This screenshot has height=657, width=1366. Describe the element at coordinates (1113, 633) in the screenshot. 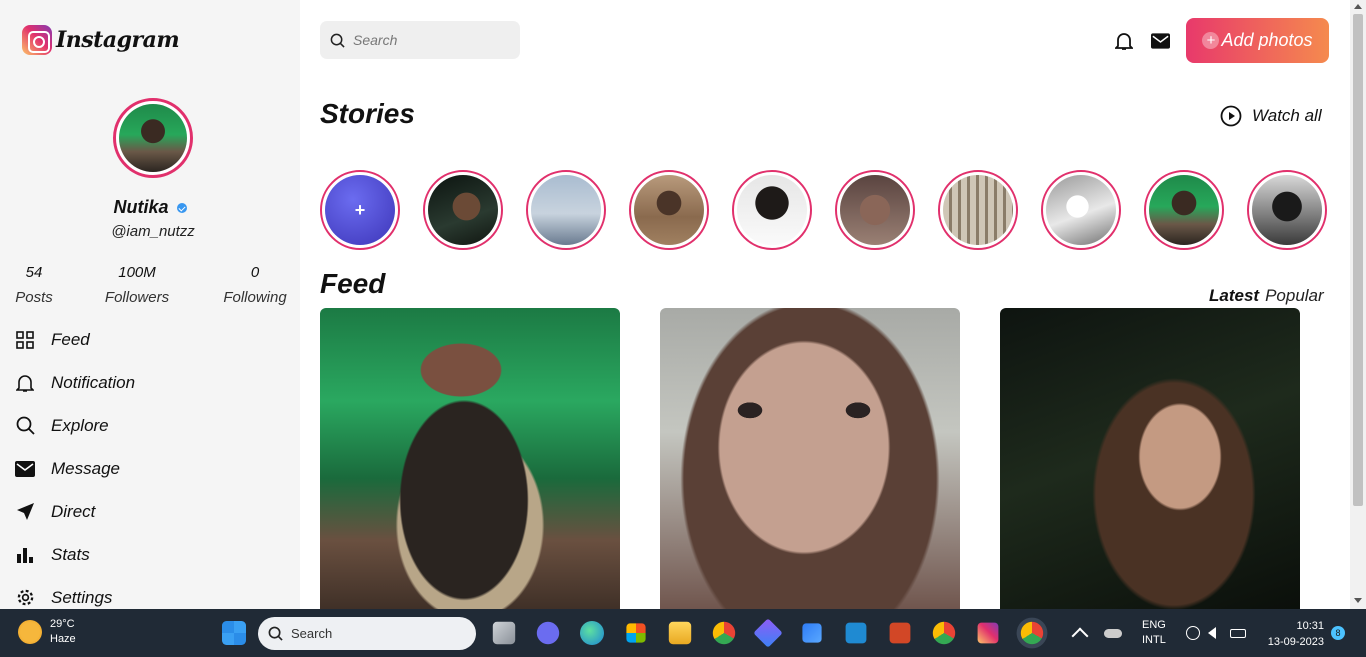

I see `onedrive-cloud-icon` at that location.